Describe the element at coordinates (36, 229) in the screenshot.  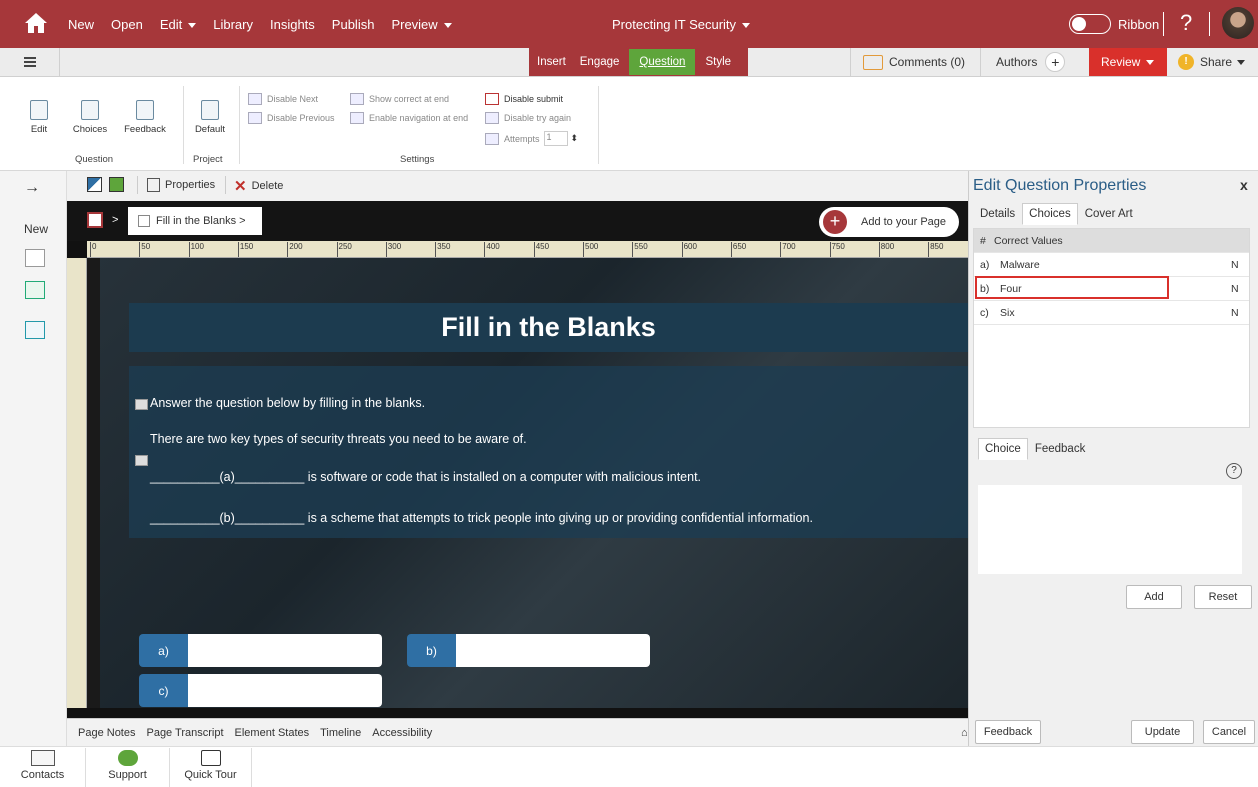
I see `new-label: New` at that location.